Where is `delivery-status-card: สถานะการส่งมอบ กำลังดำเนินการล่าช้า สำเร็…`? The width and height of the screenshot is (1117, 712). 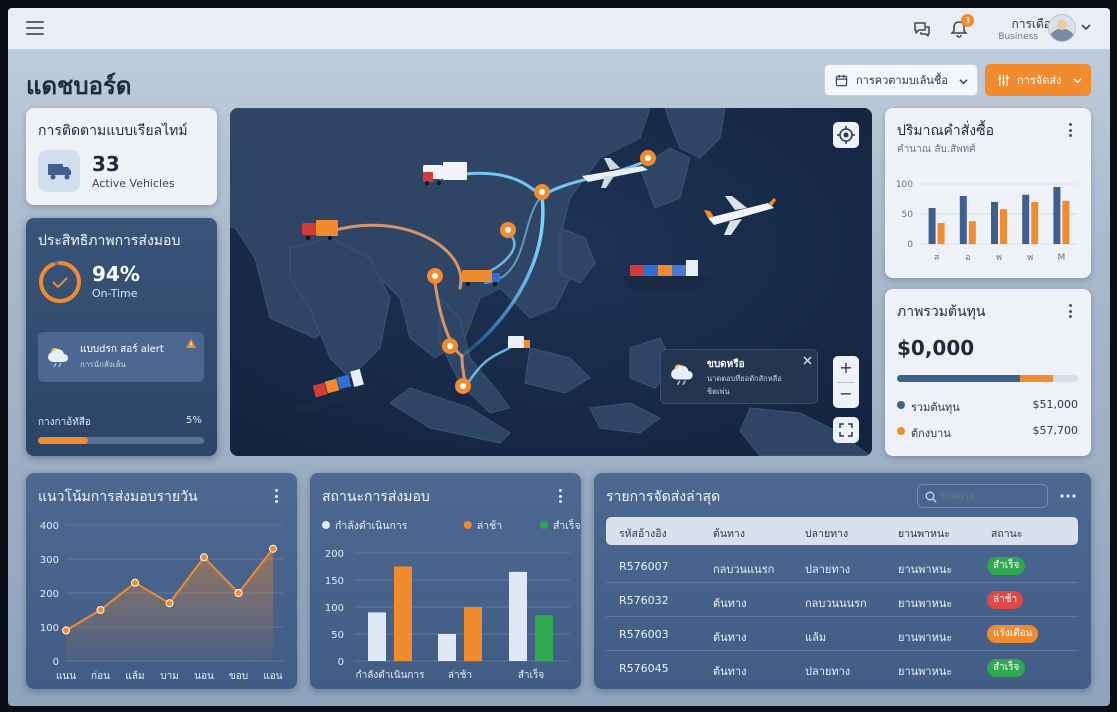 delivery-status-card: สถานะการส่งมอบ กำลังดำเนินการล่าช้า สำเร็… is located at coordinates (445, 581).